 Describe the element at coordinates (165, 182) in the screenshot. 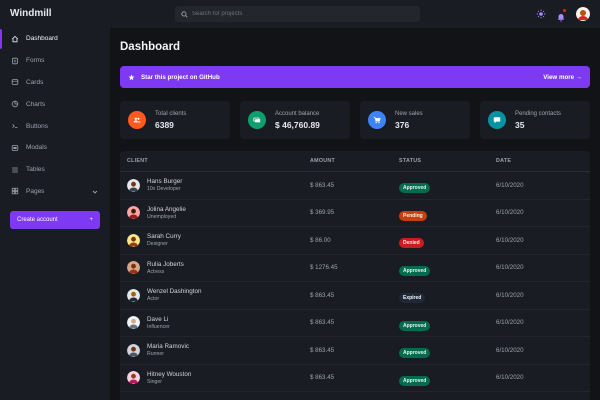

I see `client-name: Hans Burger` at that location.